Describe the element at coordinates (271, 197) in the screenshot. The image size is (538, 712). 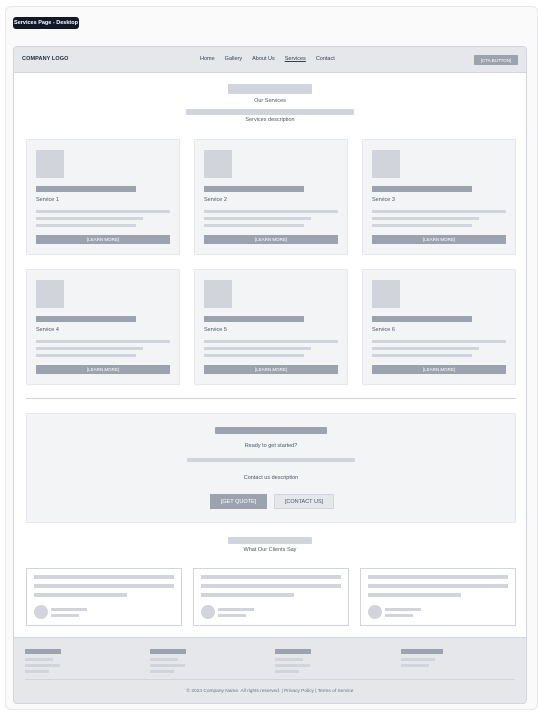
I see `service-card: Service 2 [LEARN MORE]` at that location.